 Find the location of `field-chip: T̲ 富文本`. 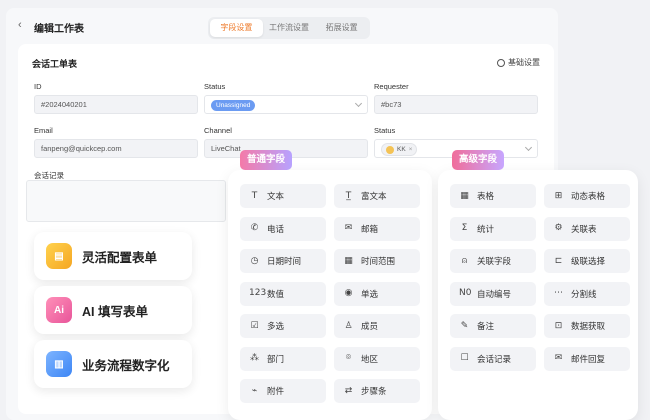

field-chip: T̲ 富文本 is located at coordinates (377, 196).